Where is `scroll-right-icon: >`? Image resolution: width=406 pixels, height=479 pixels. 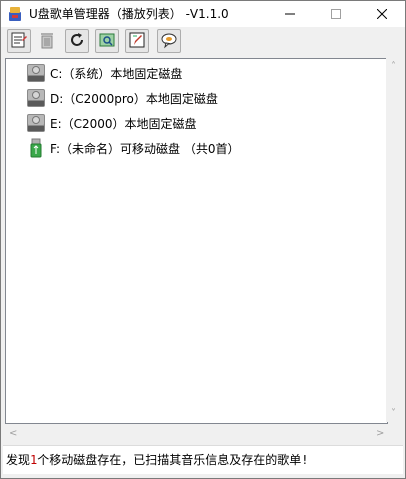 scroll-right-icon: > is located at coordinates (380, 433).